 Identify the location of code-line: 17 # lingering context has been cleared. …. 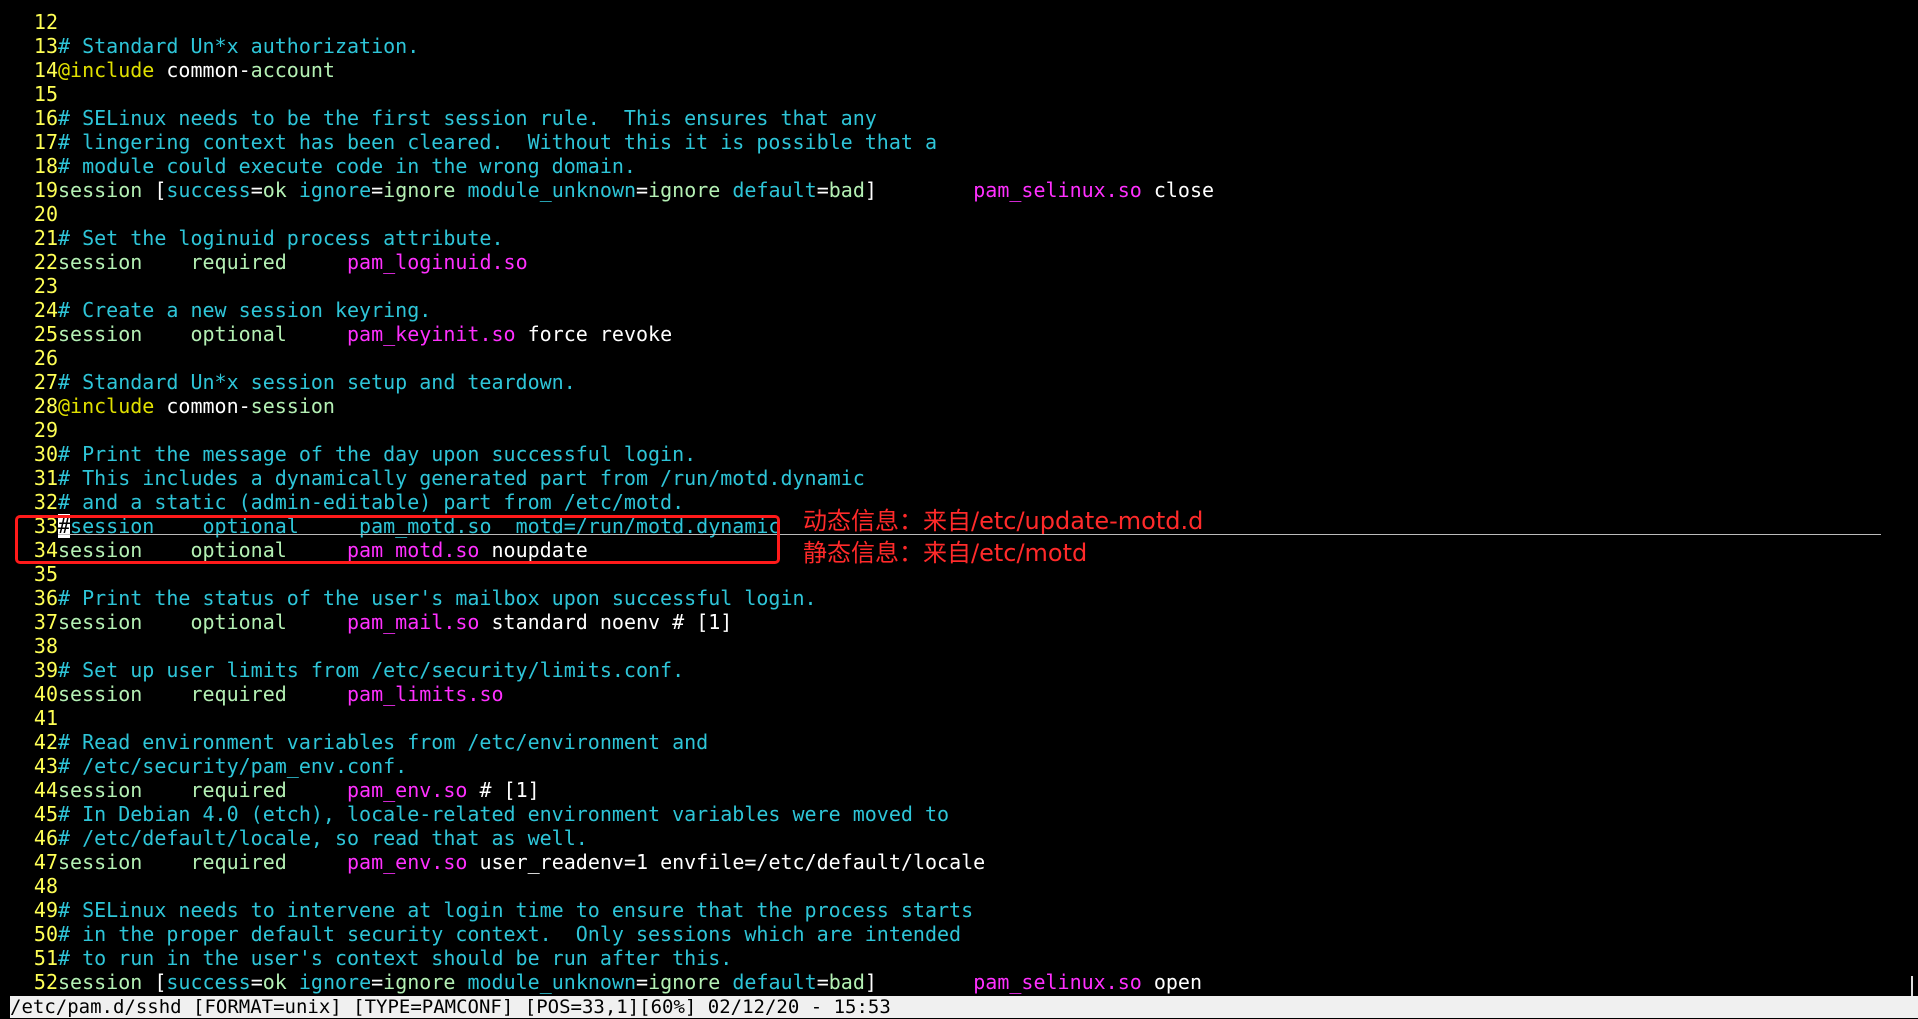
(959, 142).